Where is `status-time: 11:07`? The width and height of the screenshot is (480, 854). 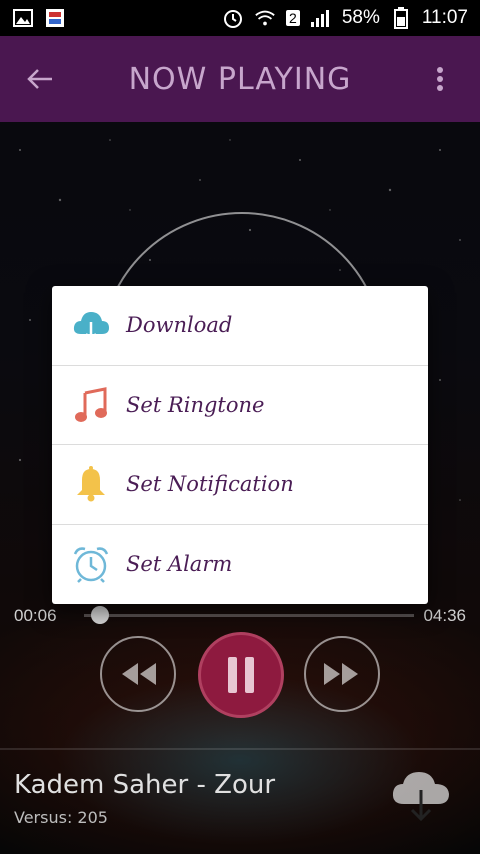
status-time: 11:07 is located at coordinates (444, 17).